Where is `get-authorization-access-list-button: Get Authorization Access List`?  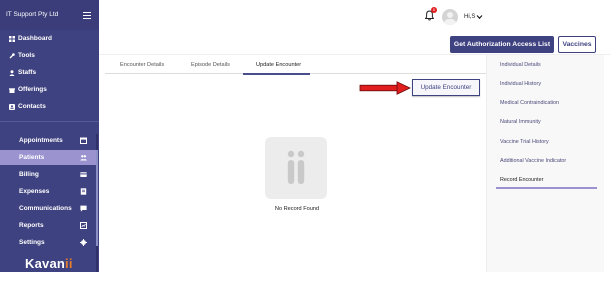
get-authorization-access-list-button: Get Authorization Access List is located at coordinates (502, 44).